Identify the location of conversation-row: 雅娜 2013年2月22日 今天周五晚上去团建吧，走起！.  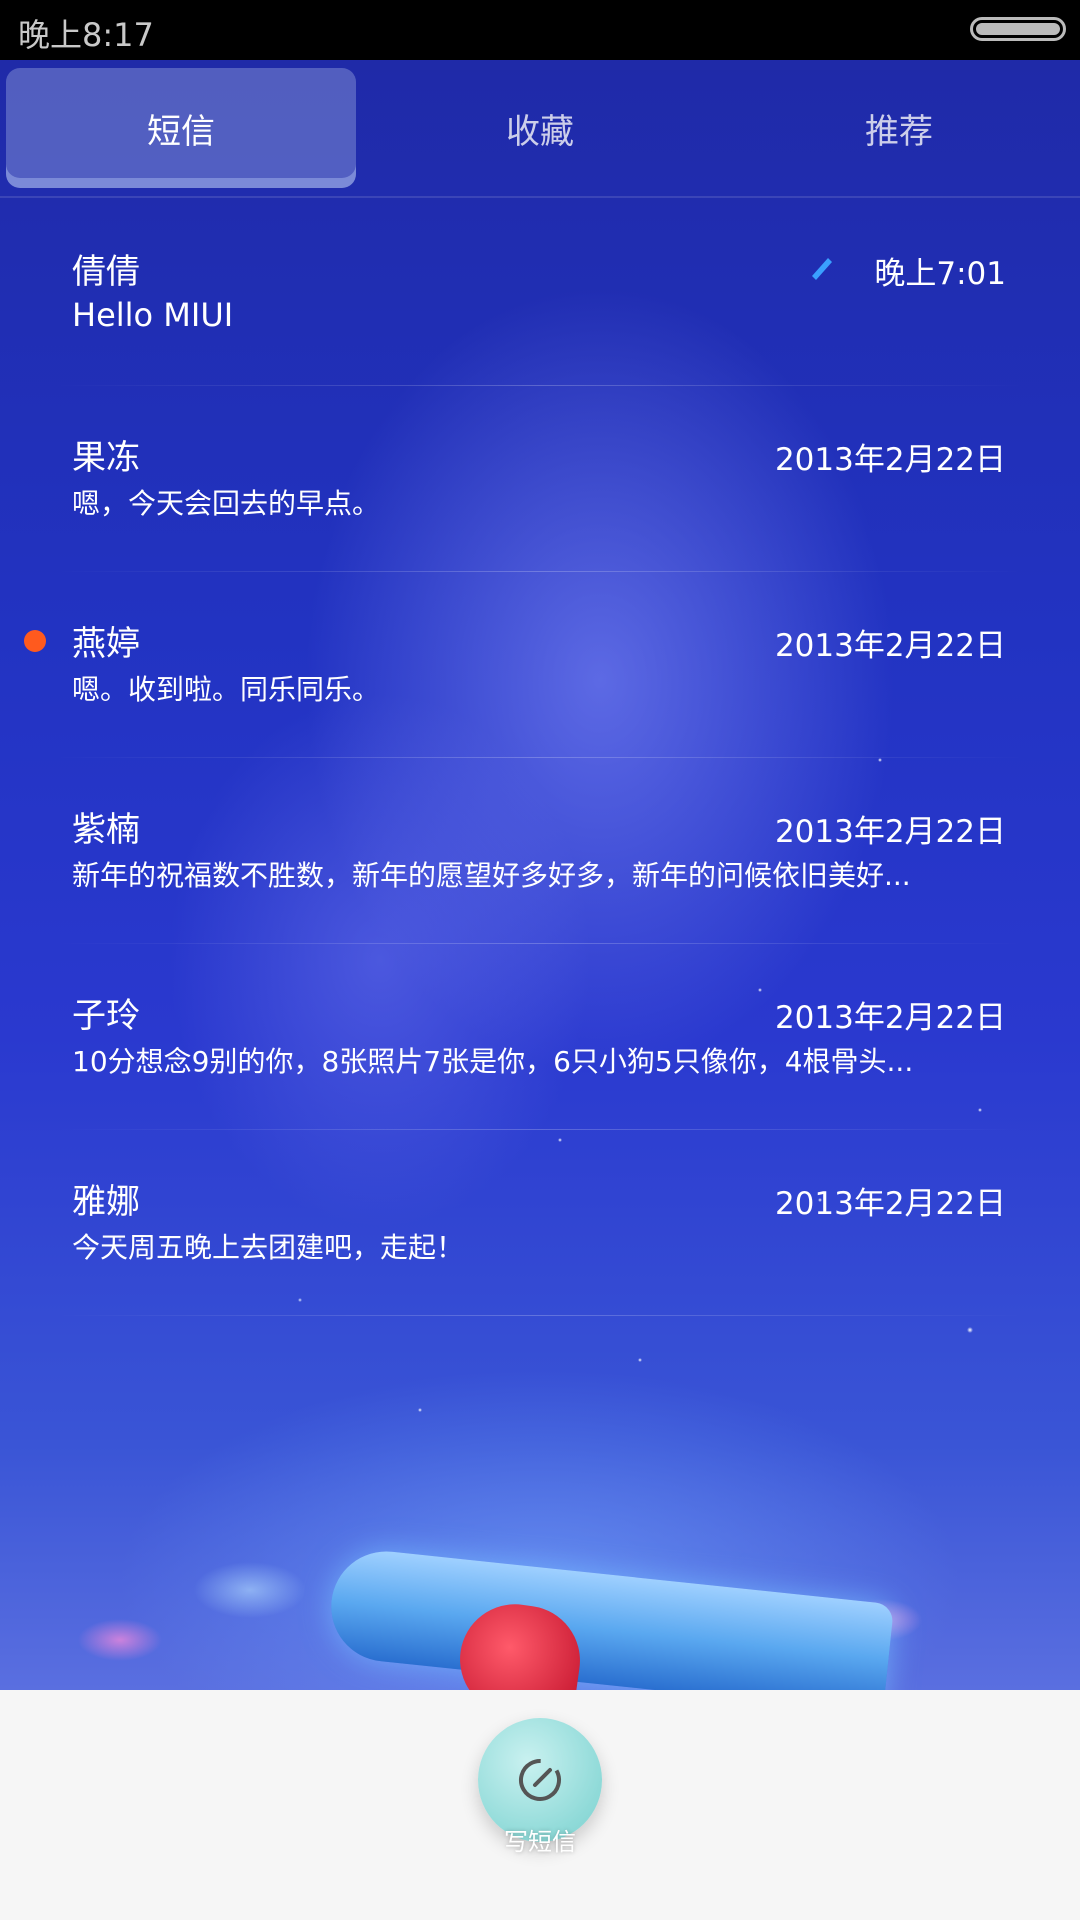
(540, 1223).